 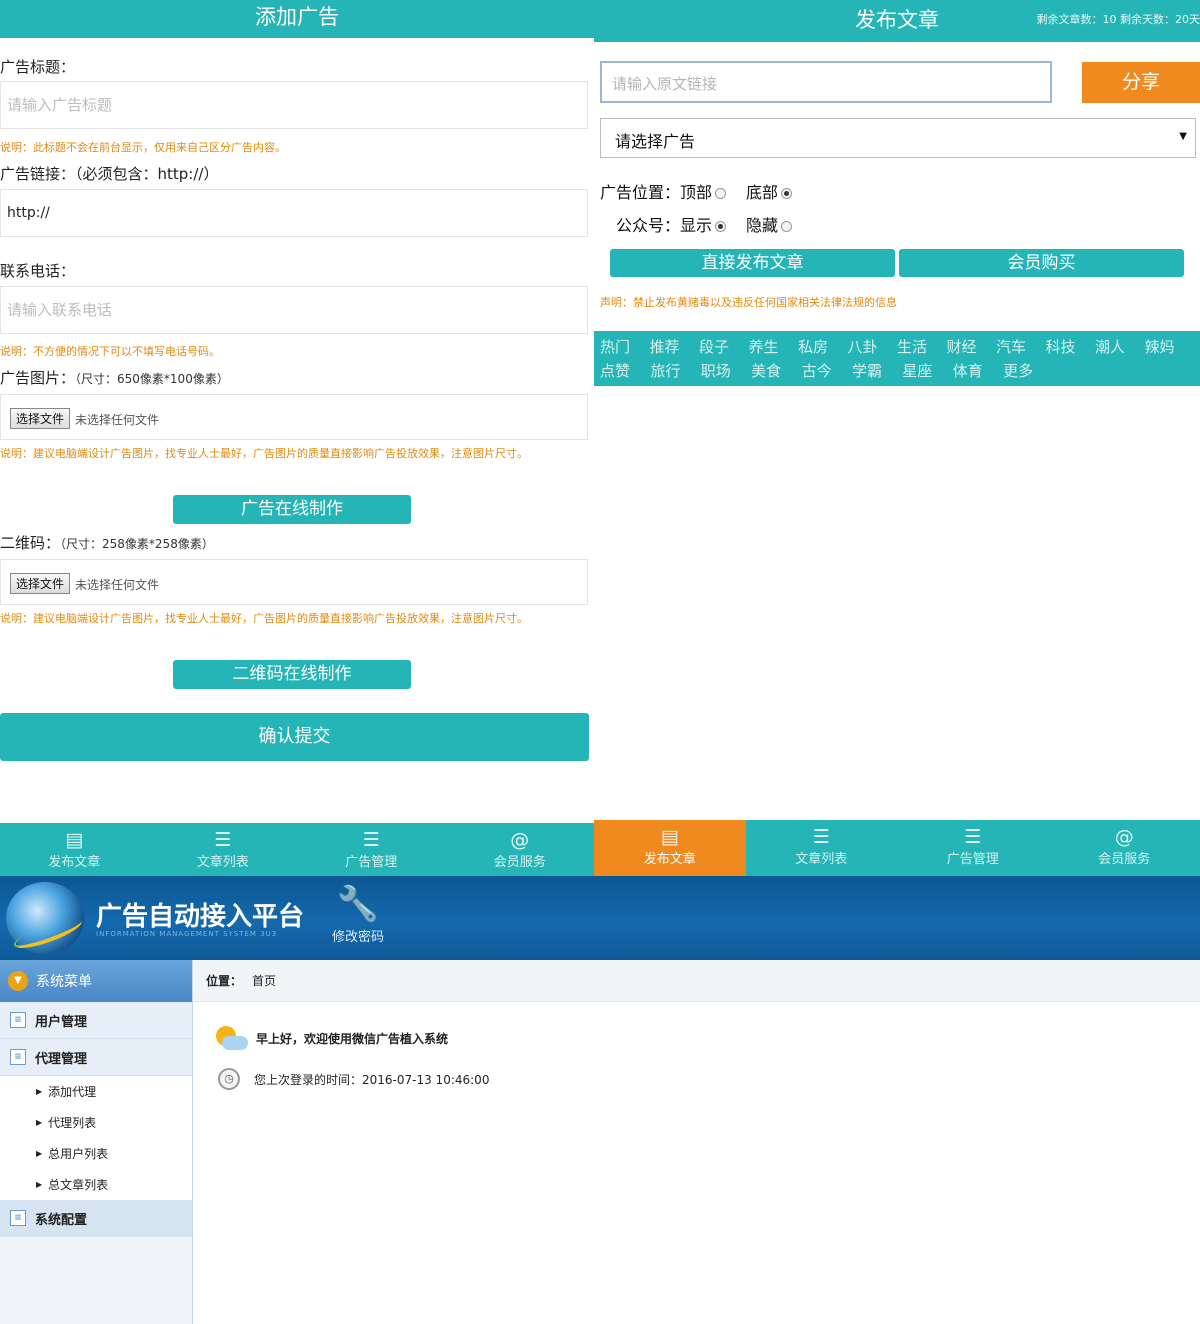 What do you see at coordinates (827, 372) in the screenshot?
I see `category-link: 古今` at bounding box center [827, 372].